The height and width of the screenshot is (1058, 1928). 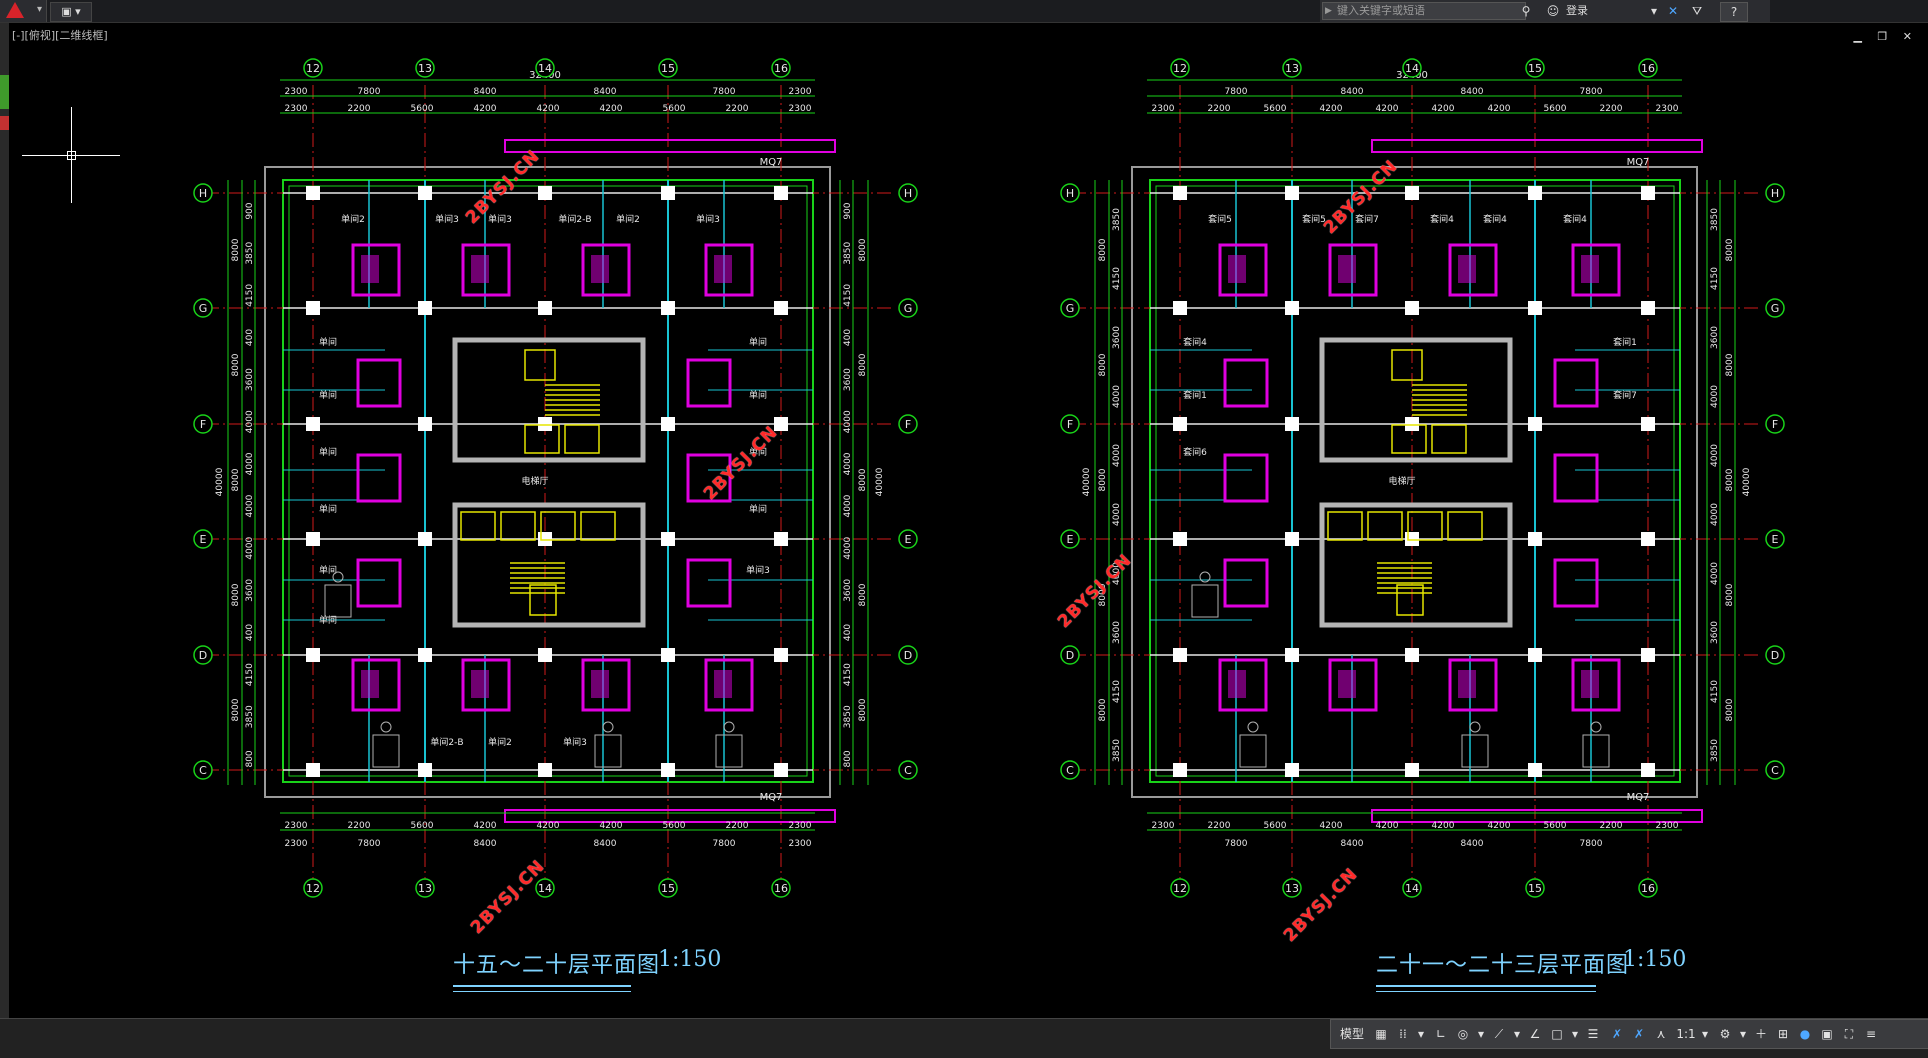 What do you see at coordinates (848, 758) in the screenshot?
I see `dimension-text: 800` at bounding box center [848, 758].